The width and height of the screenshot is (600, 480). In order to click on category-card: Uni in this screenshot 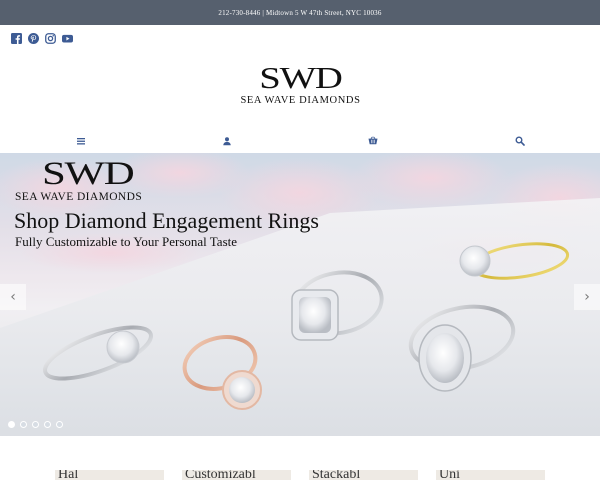, I will do `click(490, 475)`.